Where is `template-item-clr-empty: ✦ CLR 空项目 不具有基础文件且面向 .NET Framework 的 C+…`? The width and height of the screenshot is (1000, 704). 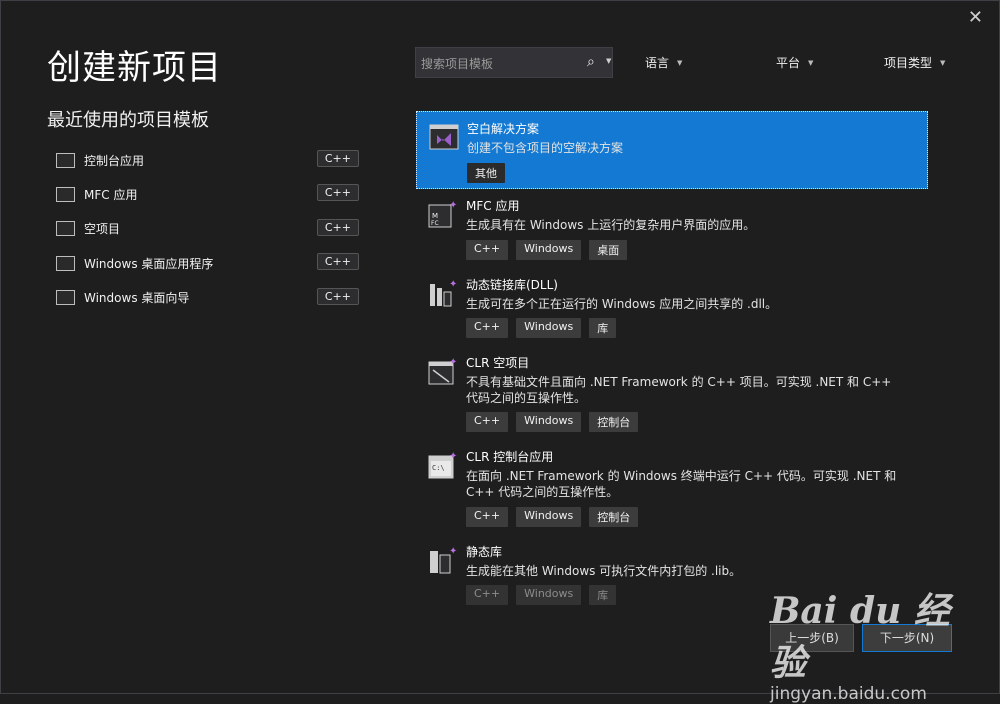
template-item-clr-empty: ✦ CLR 空项目 不具有基础文件且面向 .NET Framework 的 C+… is located at coordinates (672, 393).